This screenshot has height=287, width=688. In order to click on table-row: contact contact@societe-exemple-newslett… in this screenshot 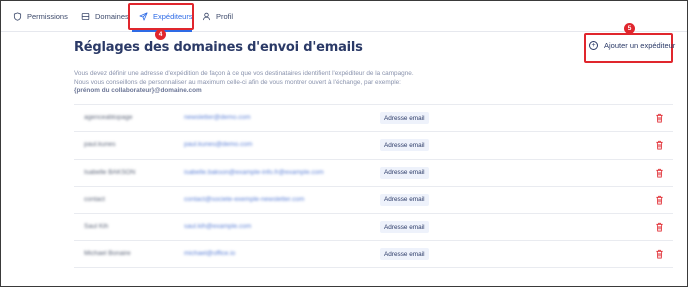, I will do `click(373, 199)`.